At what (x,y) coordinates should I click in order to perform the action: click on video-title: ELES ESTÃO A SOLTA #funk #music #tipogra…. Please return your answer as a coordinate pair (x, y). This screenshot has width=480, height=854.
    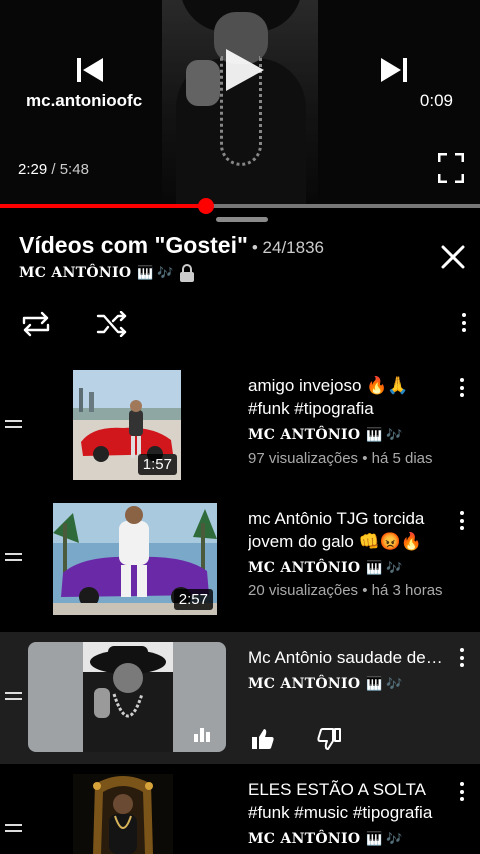
    Looking at the image, I should click on (347, 801).